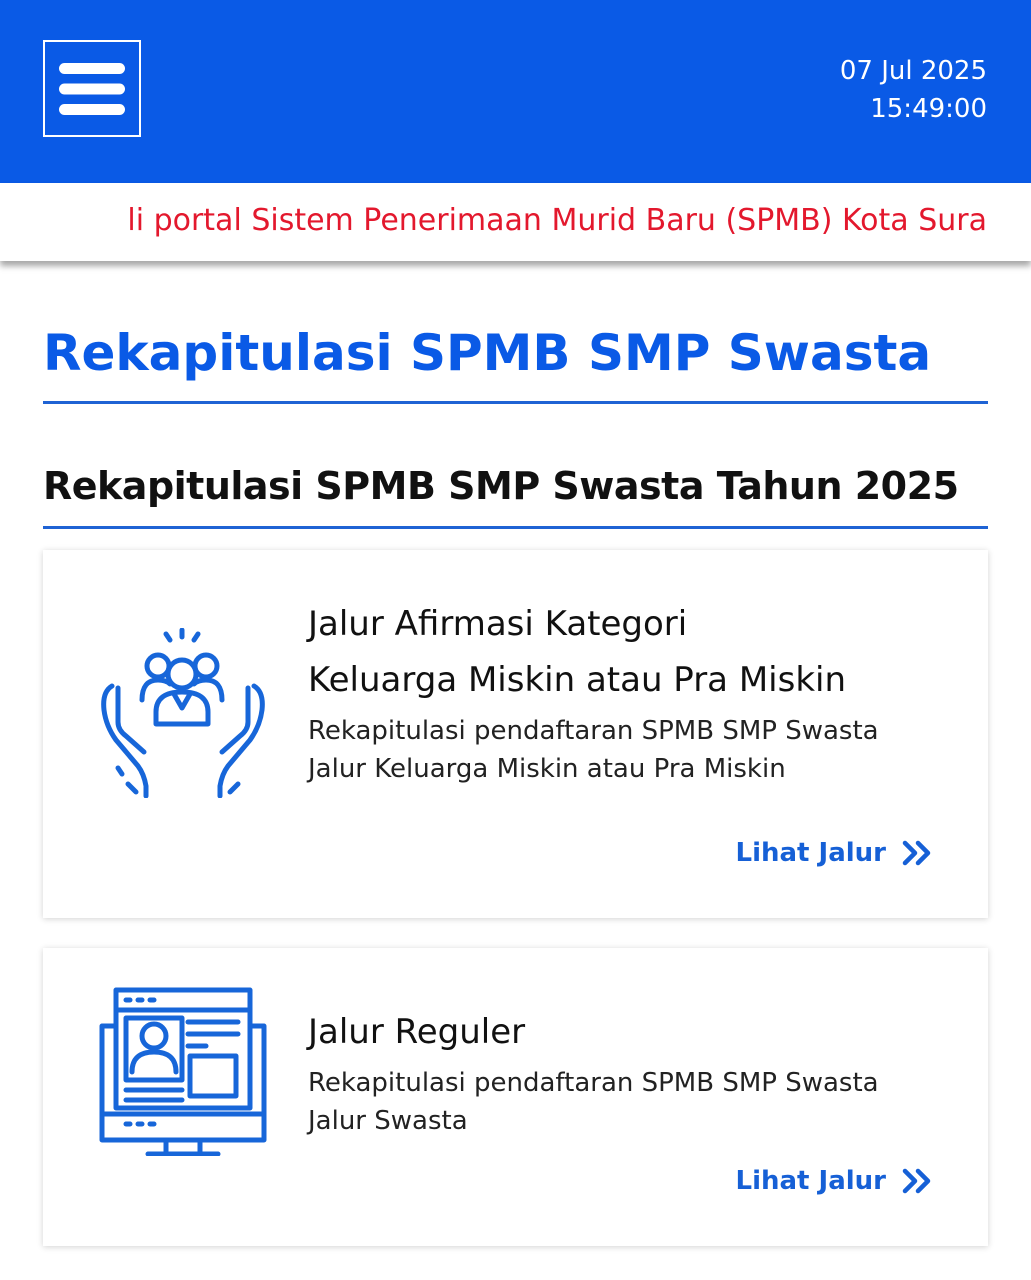 The height and width of the screenshot is (1280, 1031). What do you see at coordinates (928, 109) in the screenshot?
I see `current-time: 15:49:00` at bounding box center [928, 109].